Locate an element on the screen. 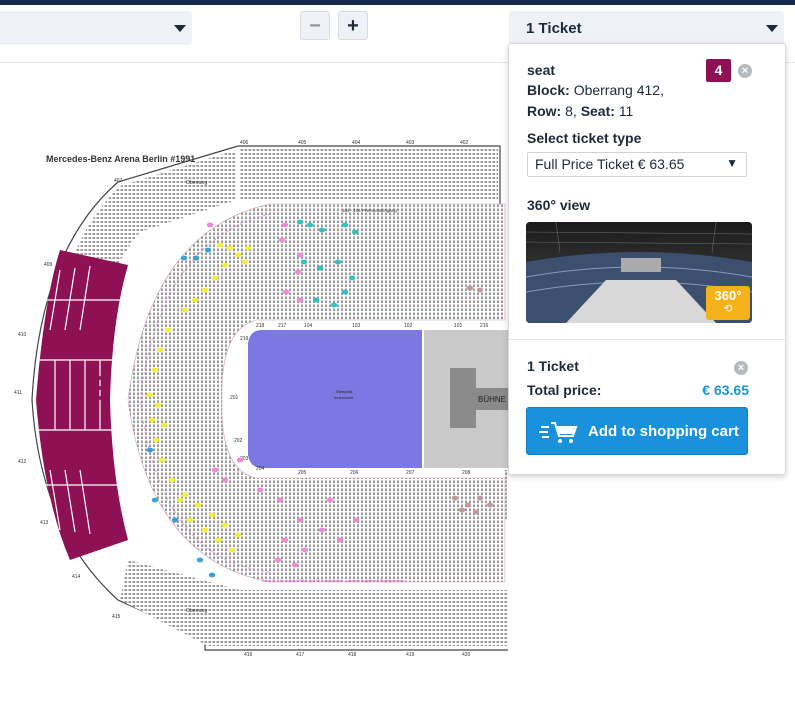 Image resolution: width=795 pixels, height=703 pixels. zoom-out-button: − is located at coordinates (315, 25).